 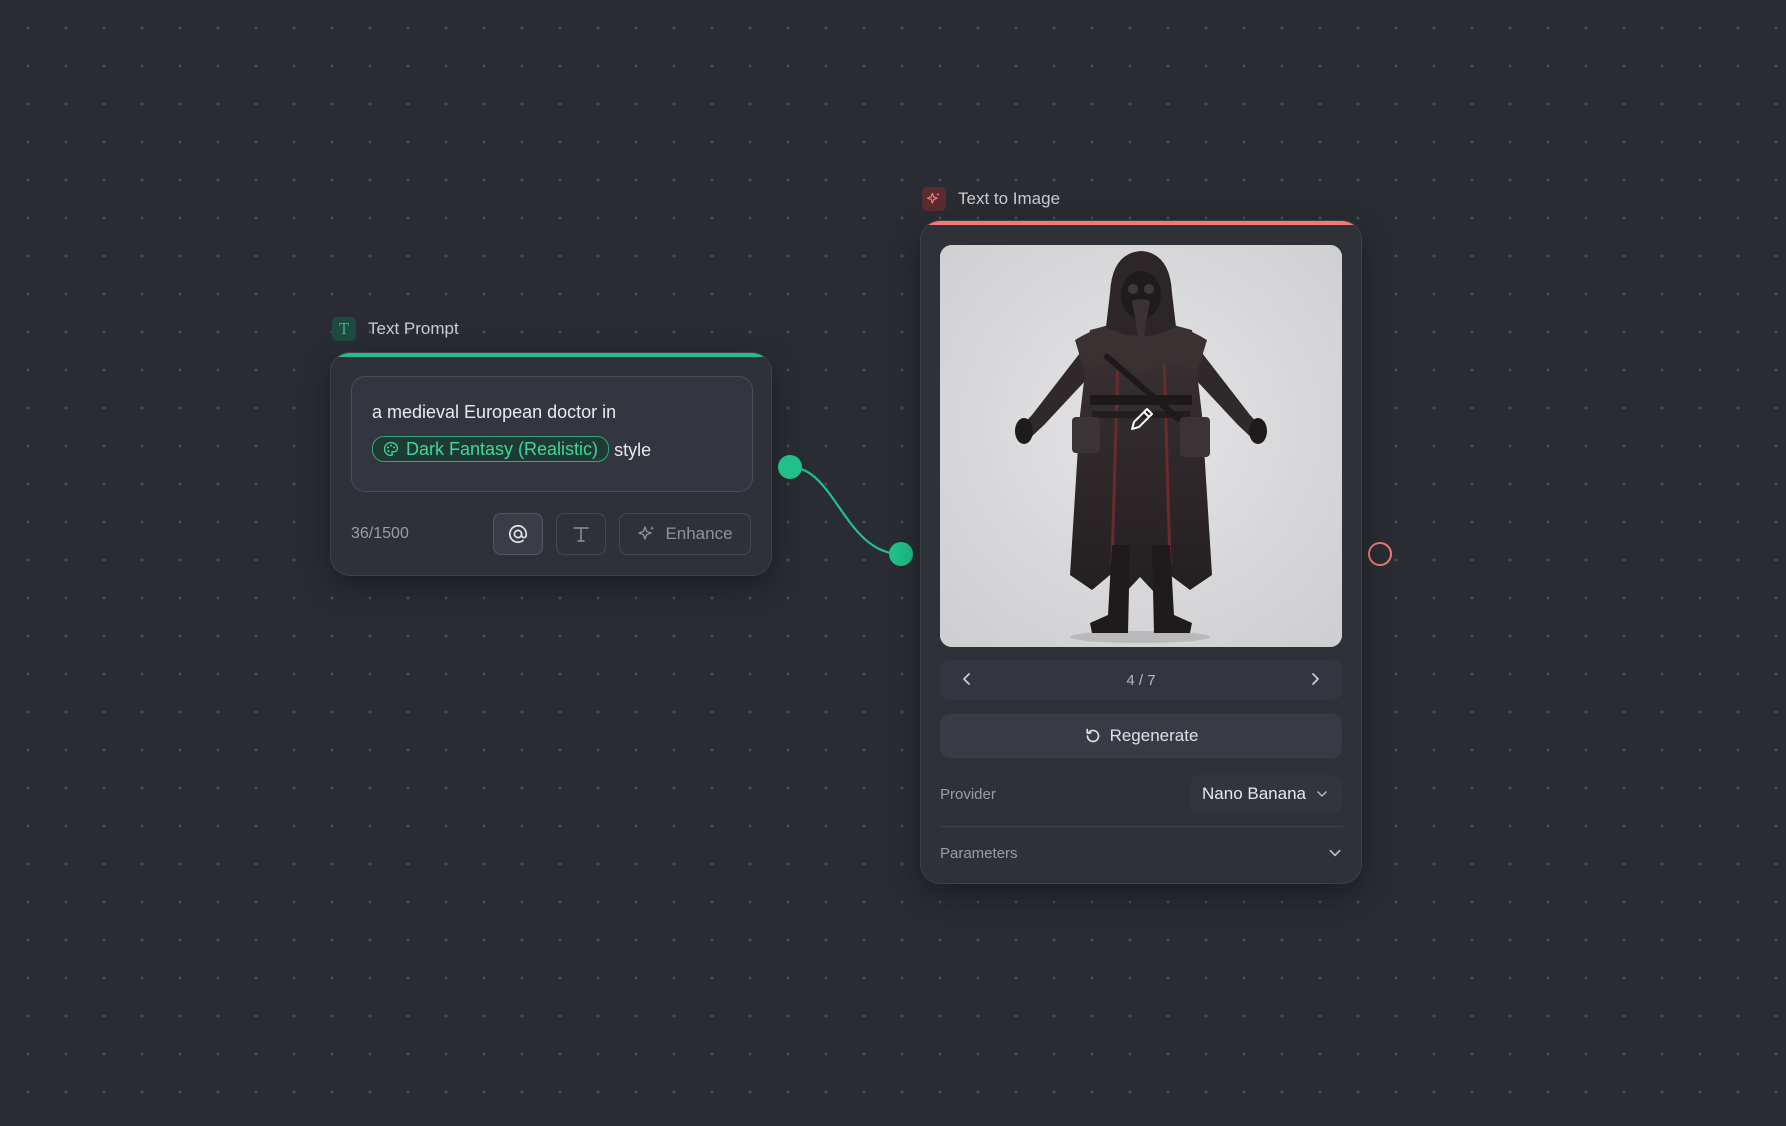 I want to click on enhance-label: Enhance, so click(x=699, y=533).